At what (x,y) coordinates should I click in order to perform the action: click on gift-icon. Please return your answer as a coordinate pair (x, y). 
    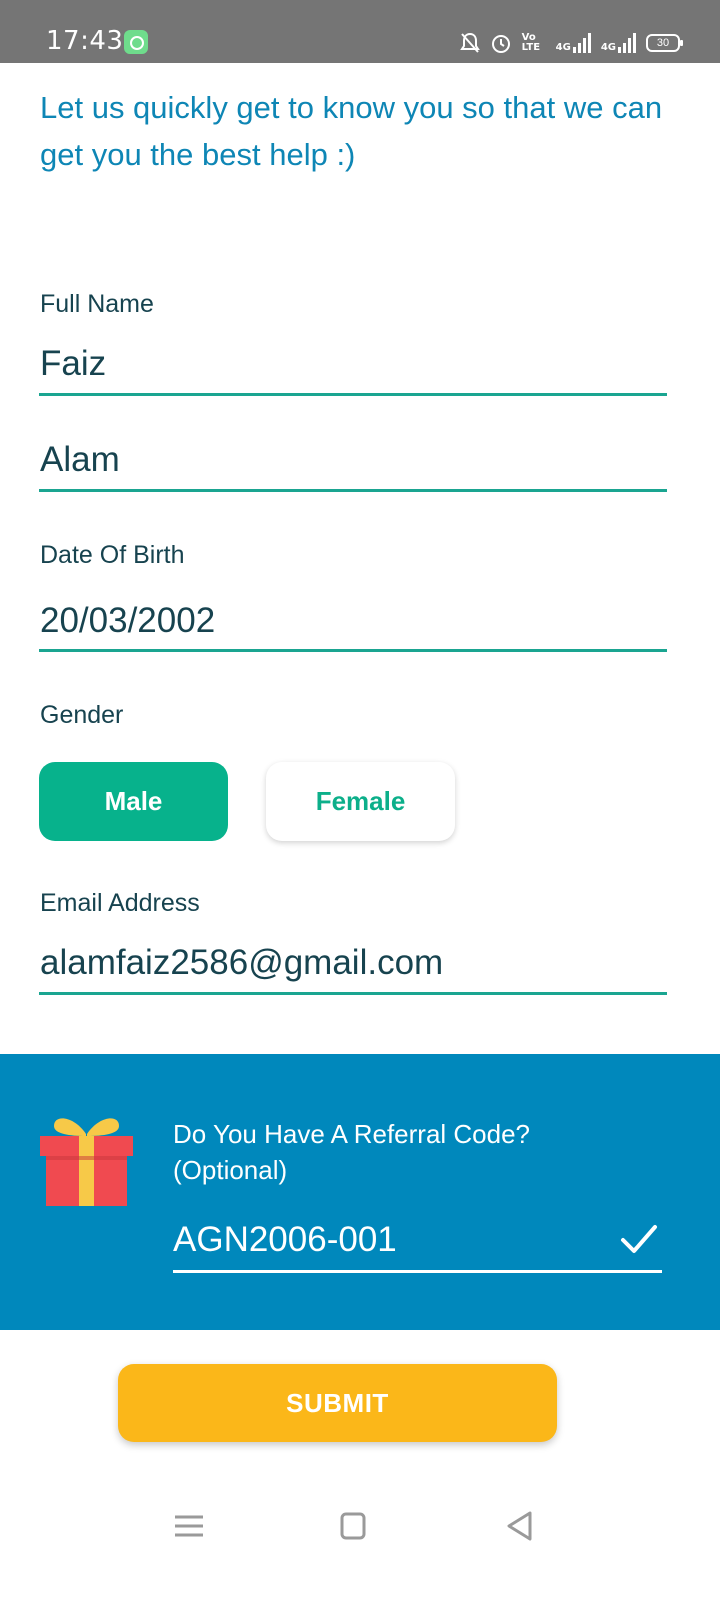
    Looking at the image, I should click on (86, 1162).